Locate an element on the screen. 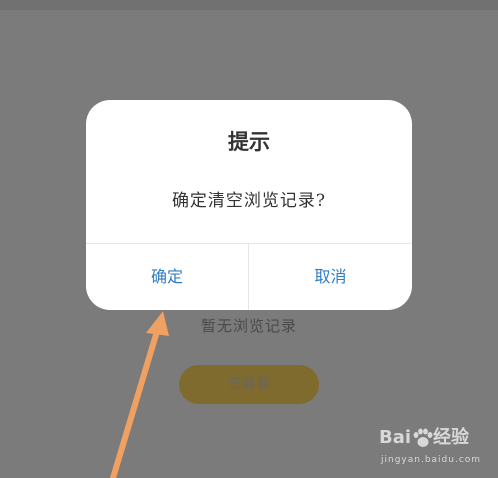 The height and width of the screenshot is (478, 498). paw-icon is located at coordinates (423, 437).